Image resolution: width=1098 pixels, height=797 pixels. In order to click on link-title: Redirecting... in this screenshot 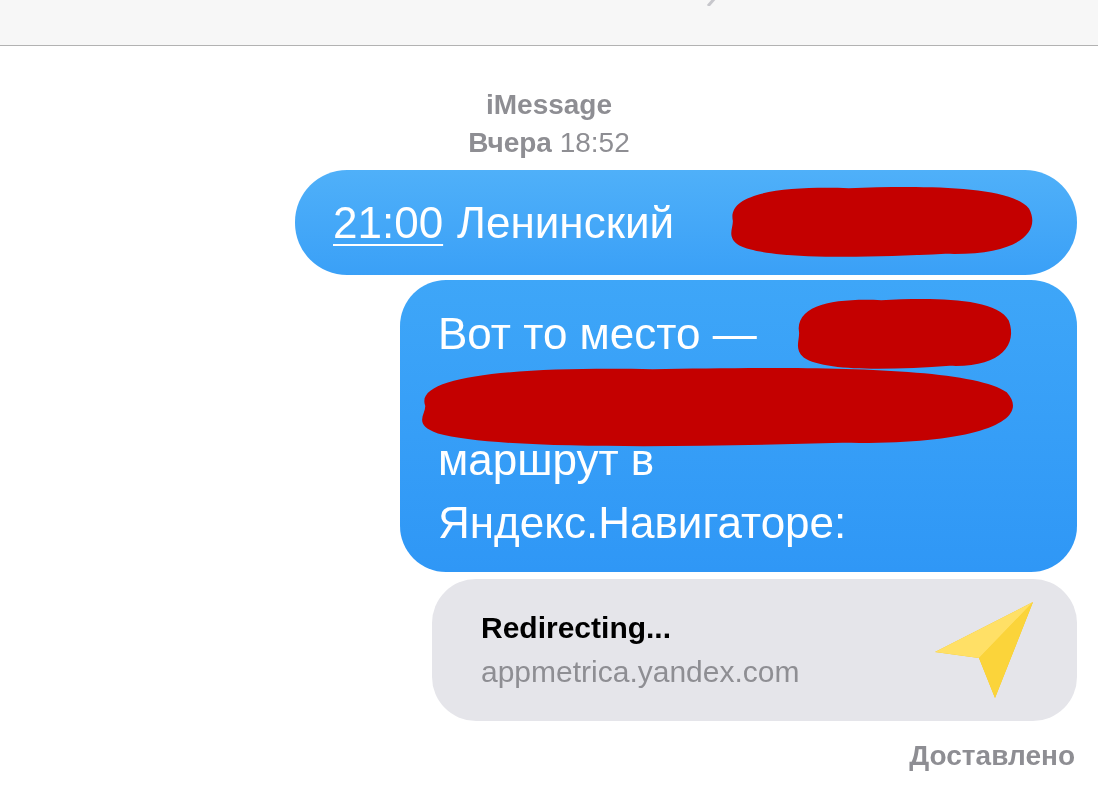, I will do `click(577, 628)`.